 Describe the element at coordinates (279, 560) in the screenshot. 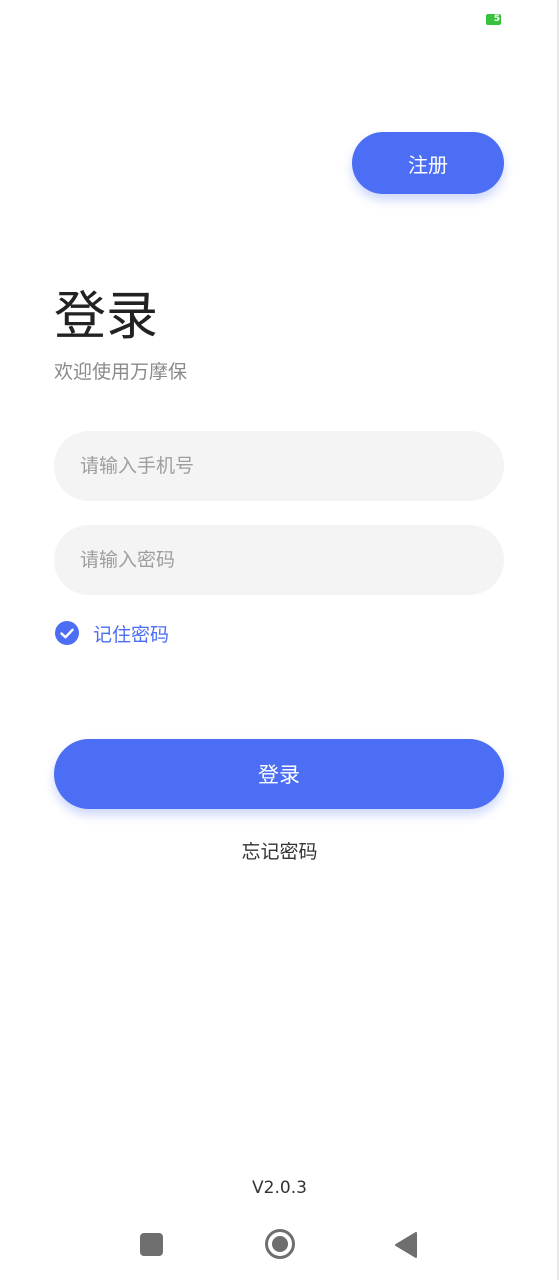

I see `password-input` at that location.